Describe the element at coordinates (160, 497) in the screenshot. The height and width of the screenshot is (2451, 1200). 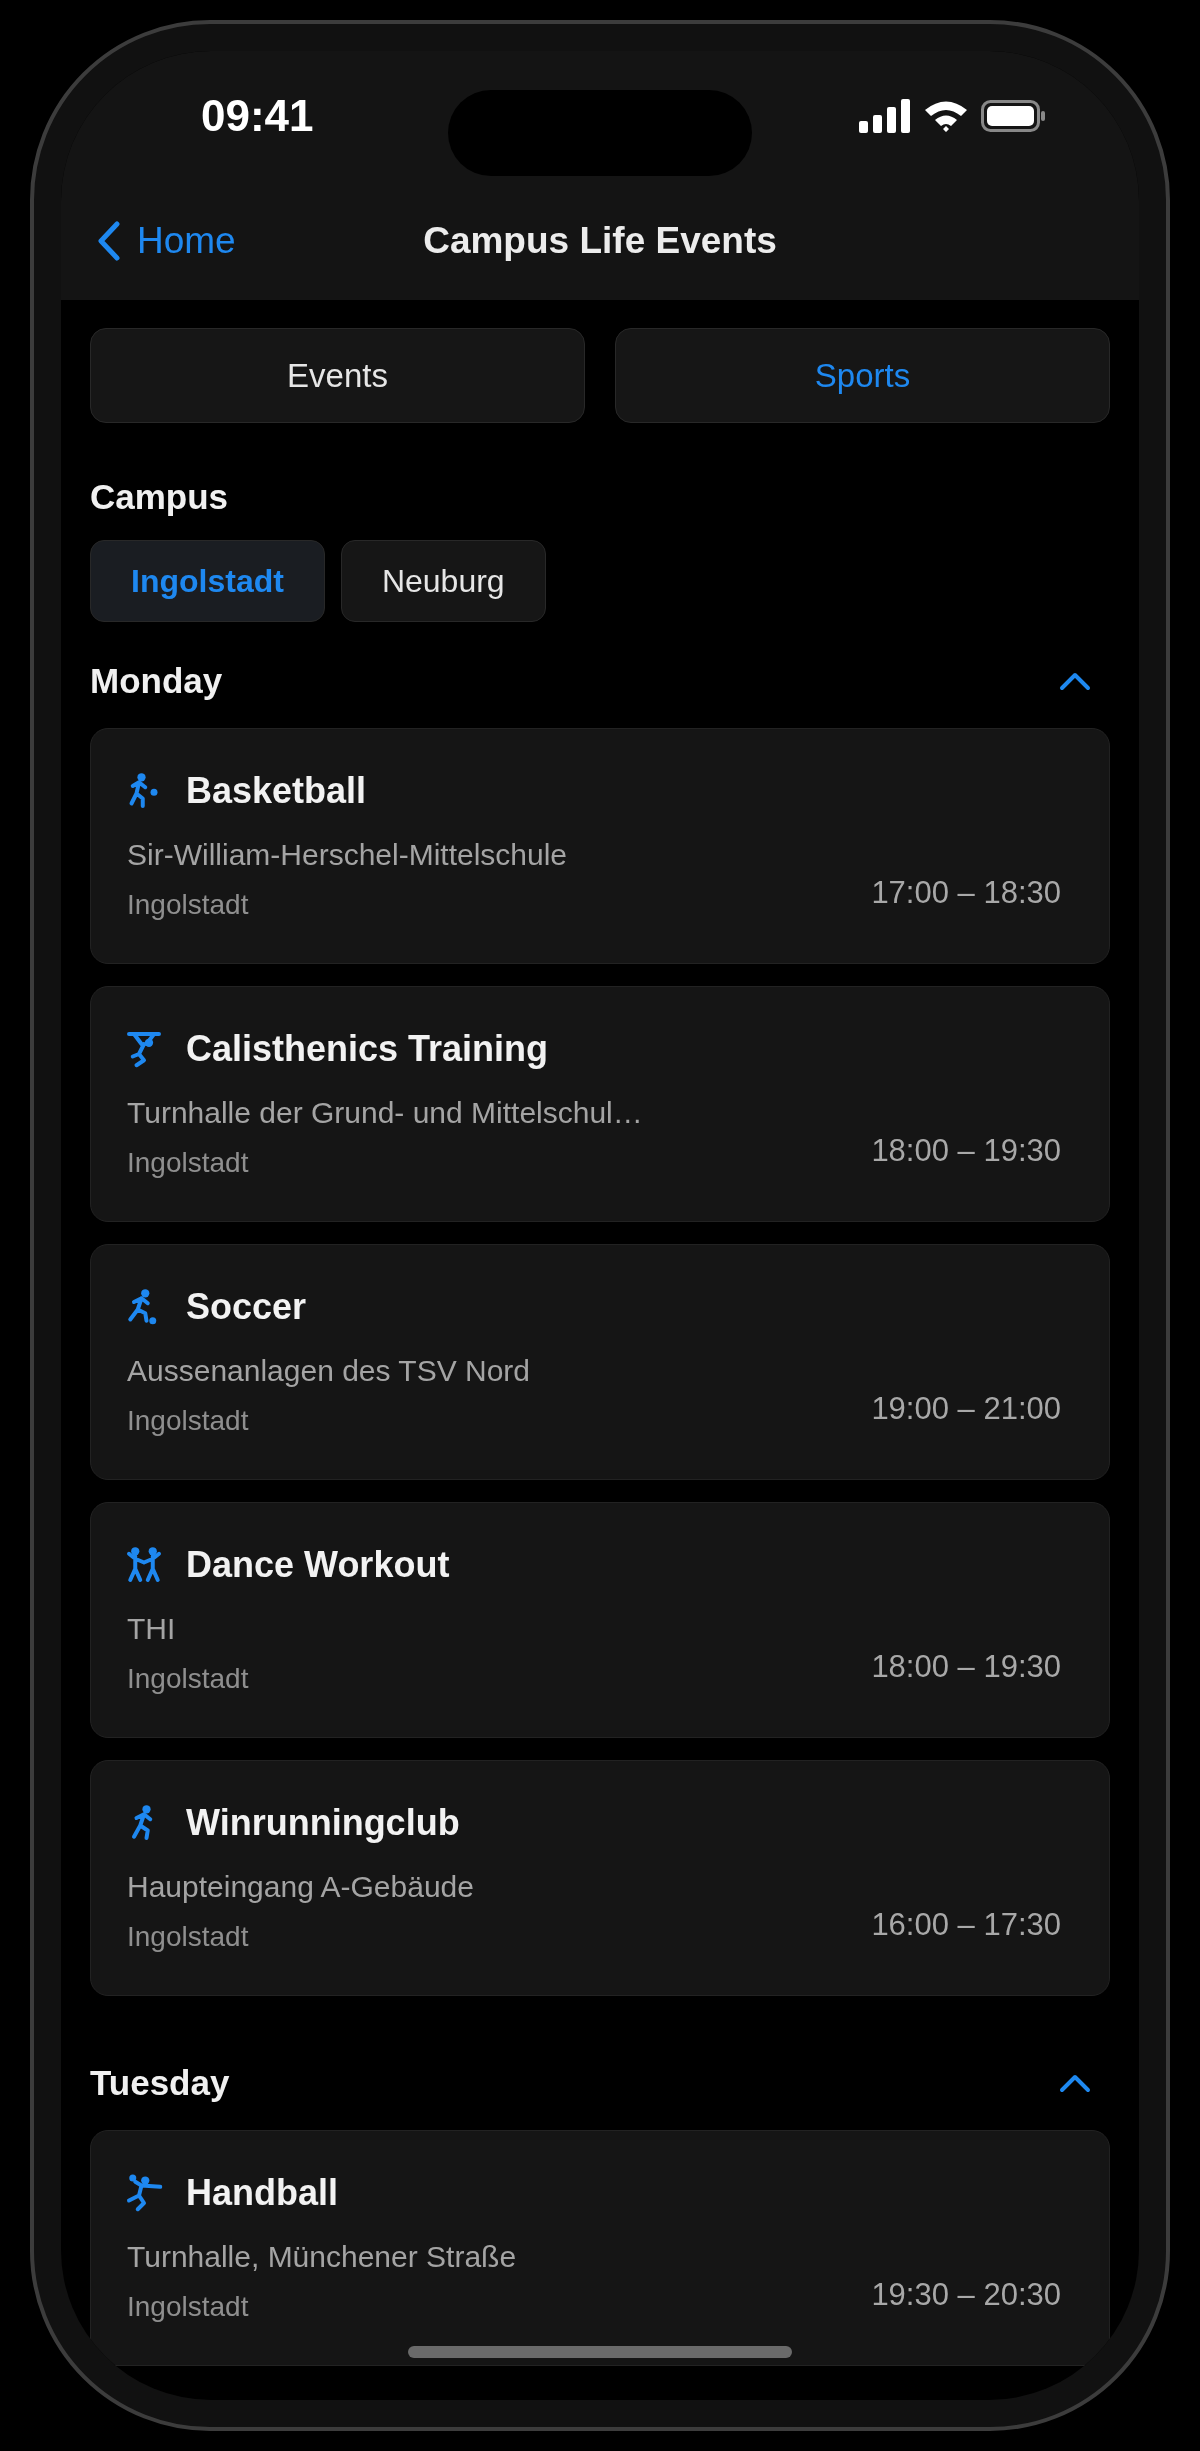
I see `section-label: Campus` at that location.